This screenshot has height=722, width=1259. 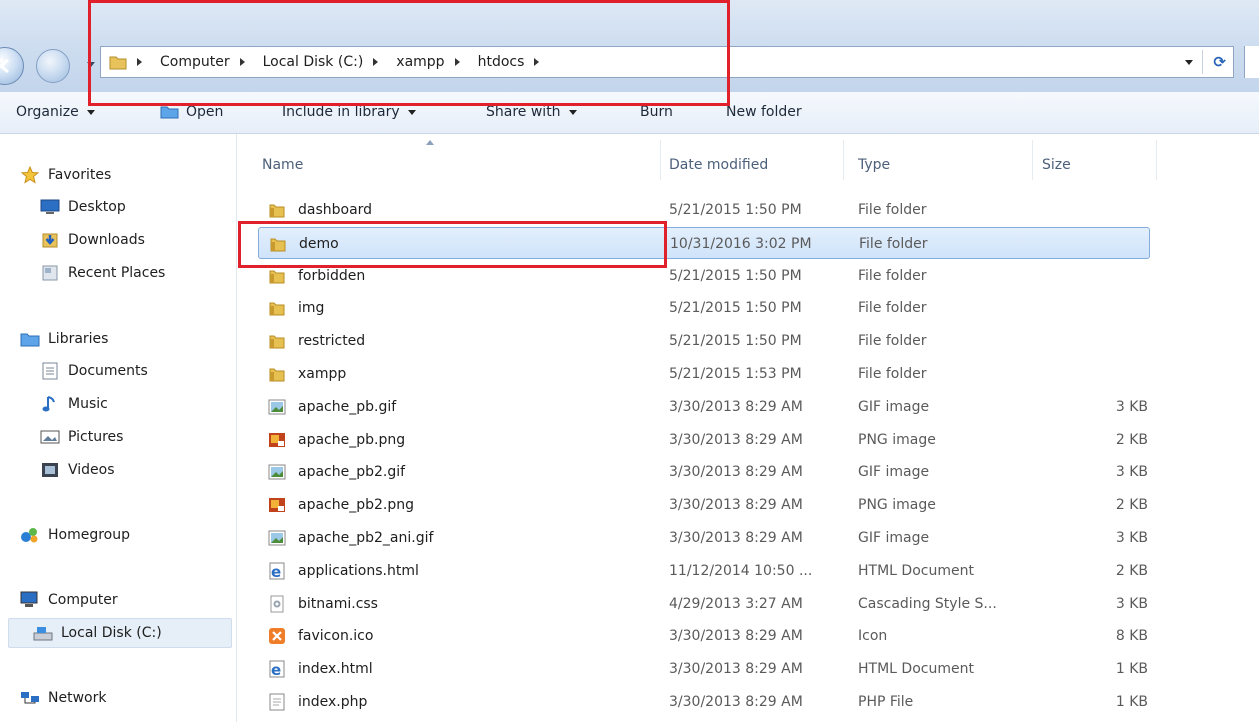 I want to click on breadcrumb-local-disk: Local Disk (C:), so click(x=325, y=62).